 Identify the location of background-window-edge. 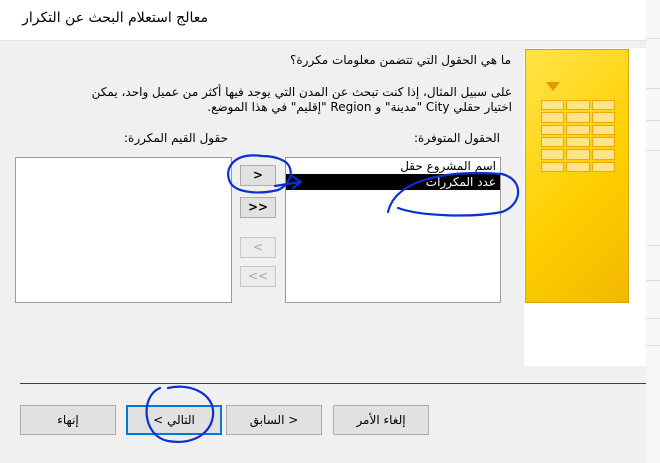
(653, 231).